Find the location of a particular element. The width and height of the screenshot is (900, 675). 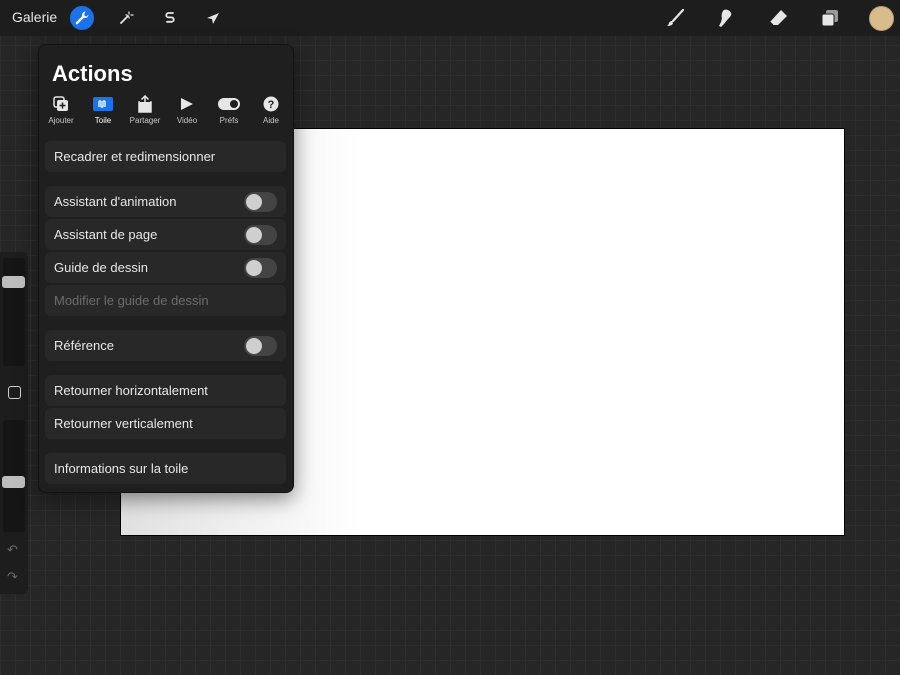

opacity-slider is located at coordinates (13, 476).